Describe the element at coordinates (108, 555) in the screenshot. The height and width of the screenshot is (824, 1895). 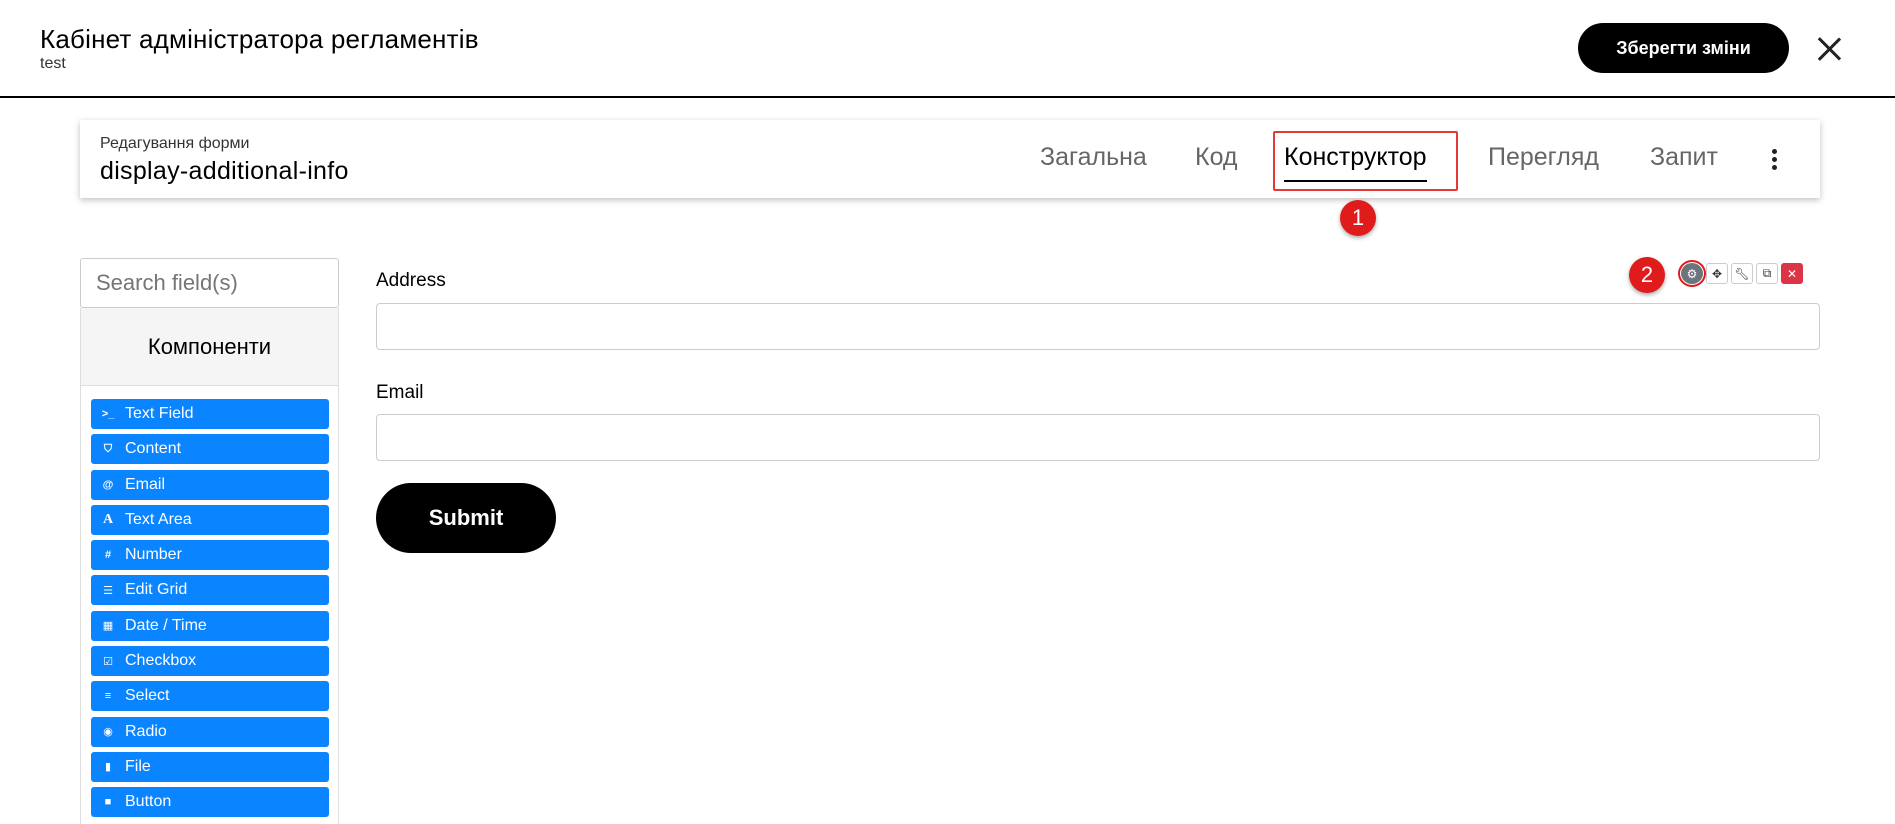
I see `hashtag-icon: #` at that location.